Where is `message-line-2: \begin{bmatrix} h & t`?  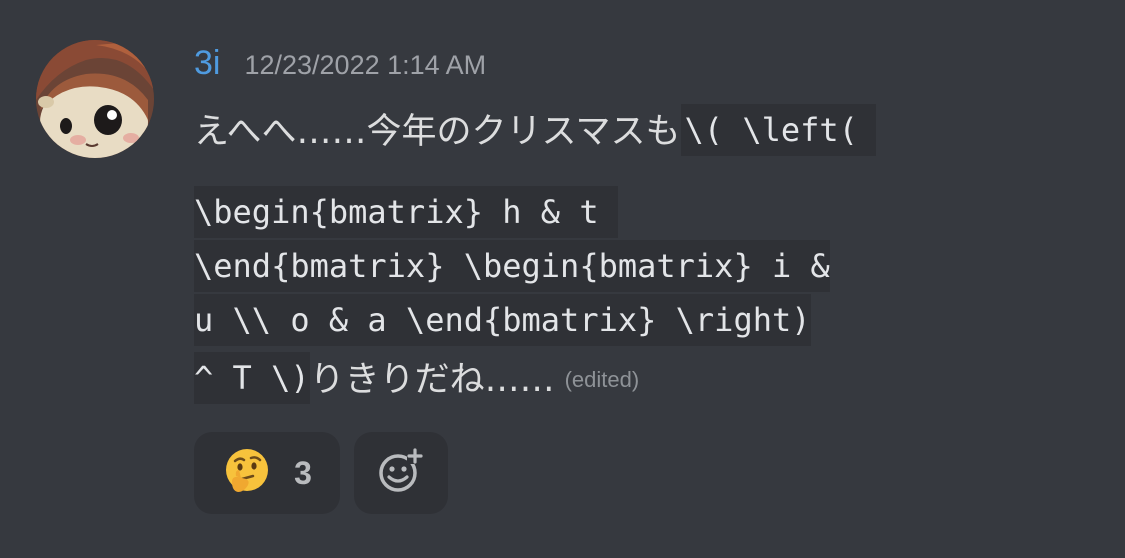
message-line-2: \begin{bmatrix} h & t is located at coordinates (406, 212).